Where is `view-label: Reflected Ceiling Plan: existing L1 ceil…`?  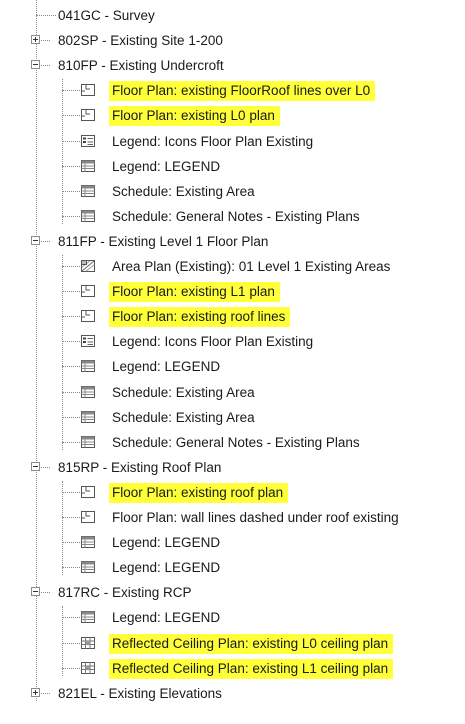 view-label: Reflected Ceiling Plan: existing L1 ceil… is located at coordinates (250, 668).